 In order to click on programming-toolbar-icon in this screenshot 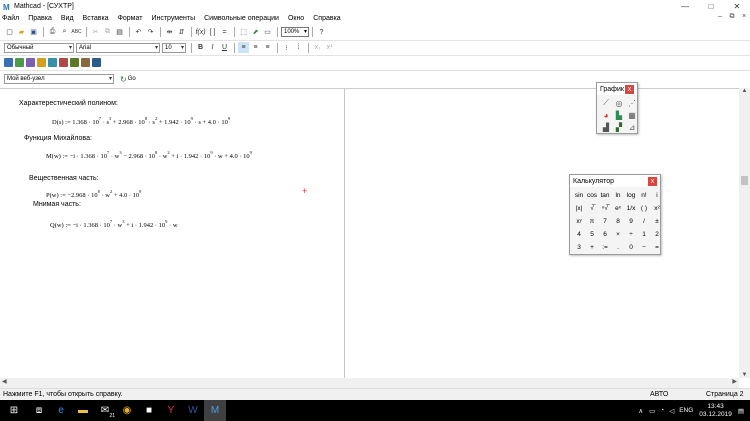, I will do `click(74, 62)`.